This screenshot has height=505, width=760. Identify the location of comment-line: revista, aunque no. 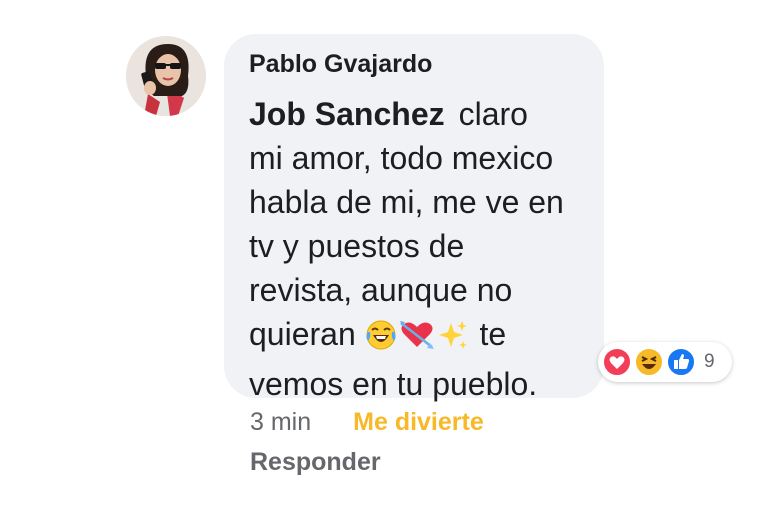
(381, 290).